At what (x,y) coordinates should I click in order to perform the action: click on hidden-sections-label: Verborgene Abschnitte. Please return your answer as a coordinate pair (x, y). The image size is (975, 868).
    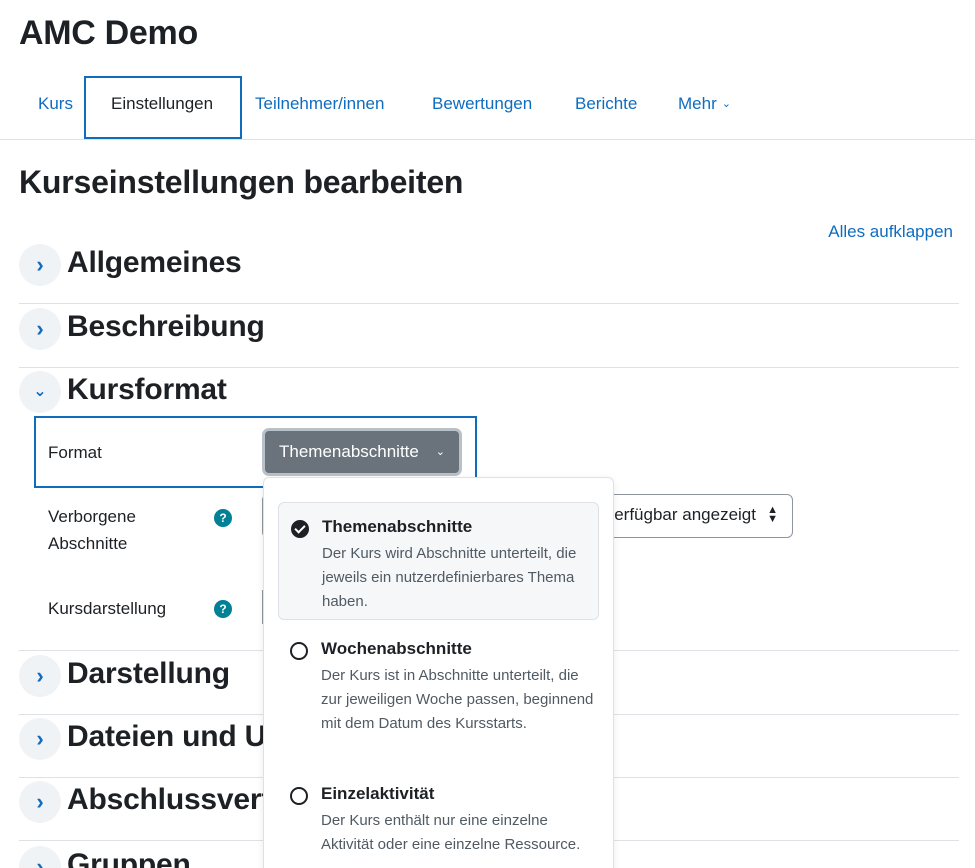
    Looking at the image, I should click on (92, 530).